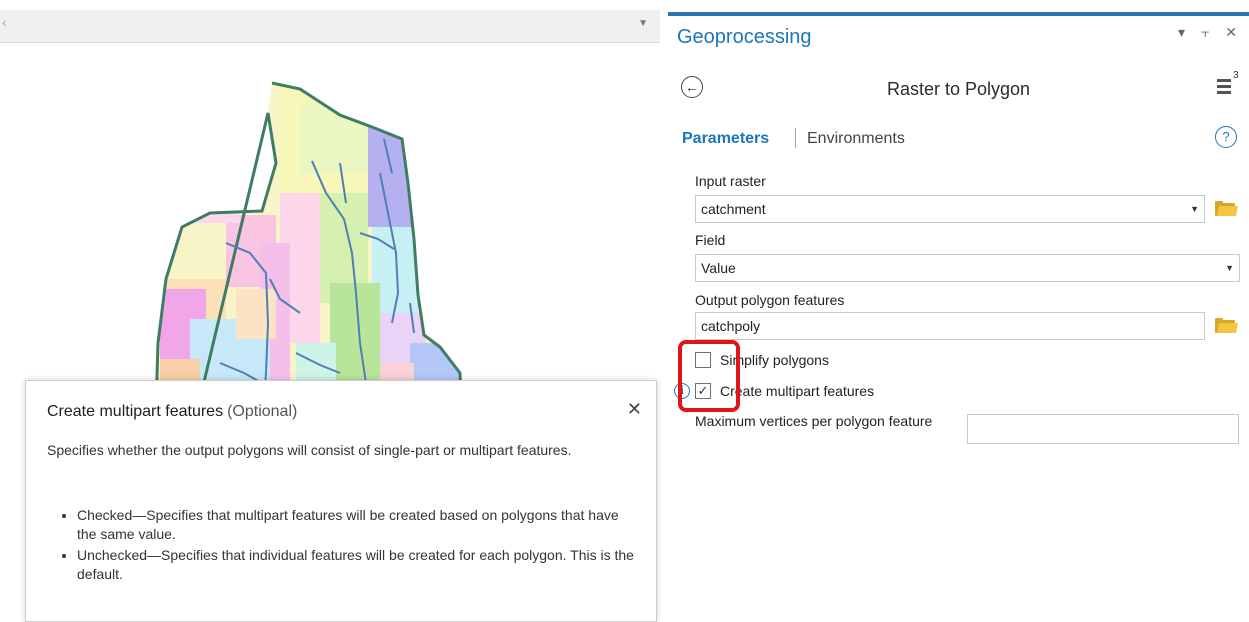 The image size is (1249, 622). I want to click on help-title-text: Create multipart features, so click(135, 411).